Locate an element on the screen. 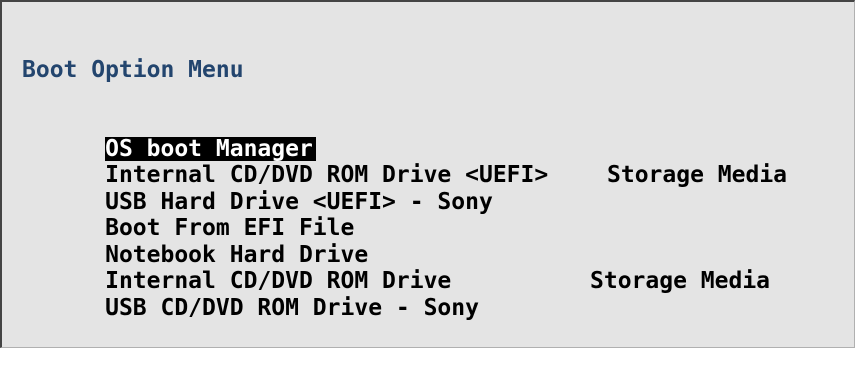  boot-option-boot-from-efi-file: Boot From EFI File is located at coordinates (437, 214).